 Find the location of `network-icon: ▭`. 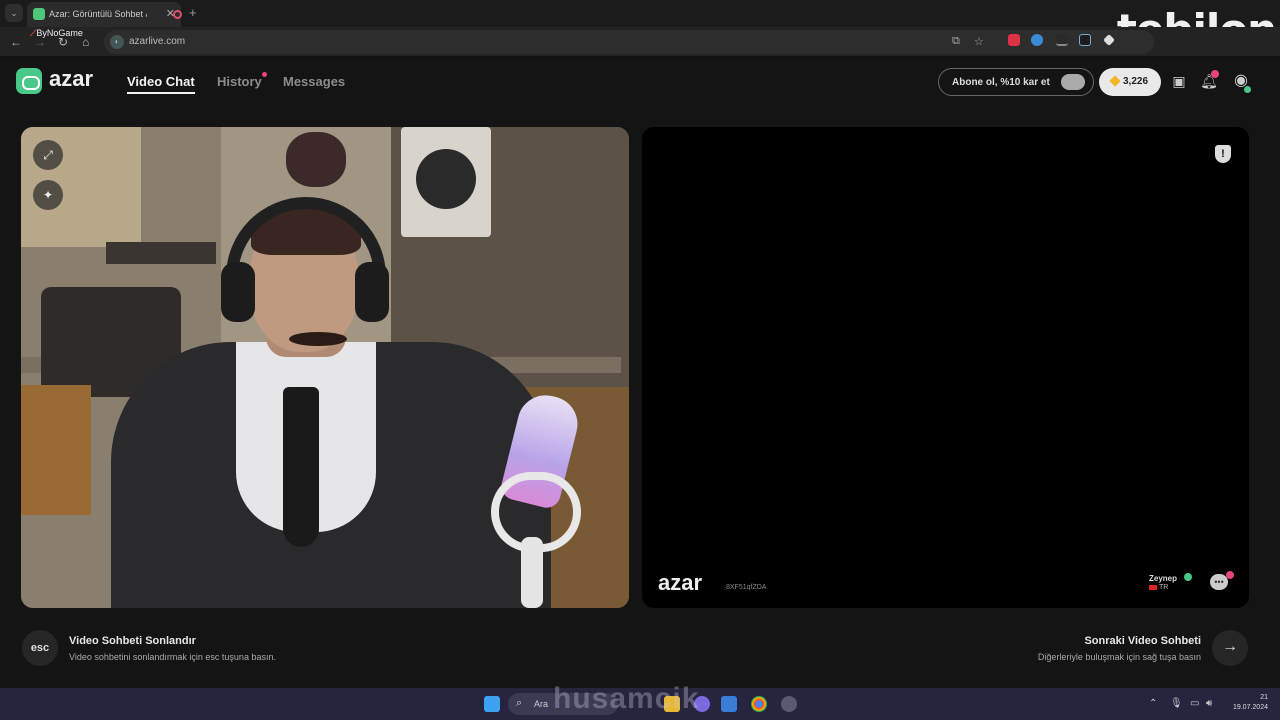

network-icon: ▭ is located at coordinates (1194, 703).